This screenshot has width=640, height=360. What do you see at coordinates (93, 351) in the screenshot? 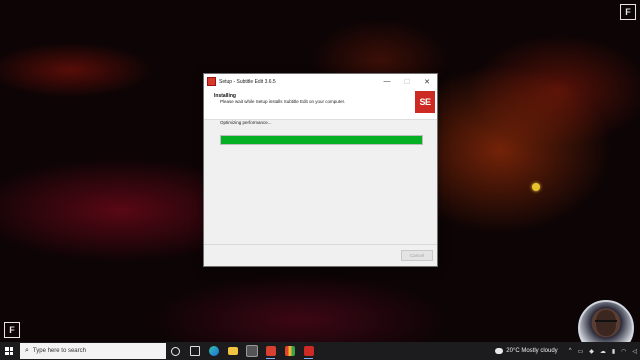
I see `taskbar-search: ⌕ Type here to search` at bounding box center [93, 351].